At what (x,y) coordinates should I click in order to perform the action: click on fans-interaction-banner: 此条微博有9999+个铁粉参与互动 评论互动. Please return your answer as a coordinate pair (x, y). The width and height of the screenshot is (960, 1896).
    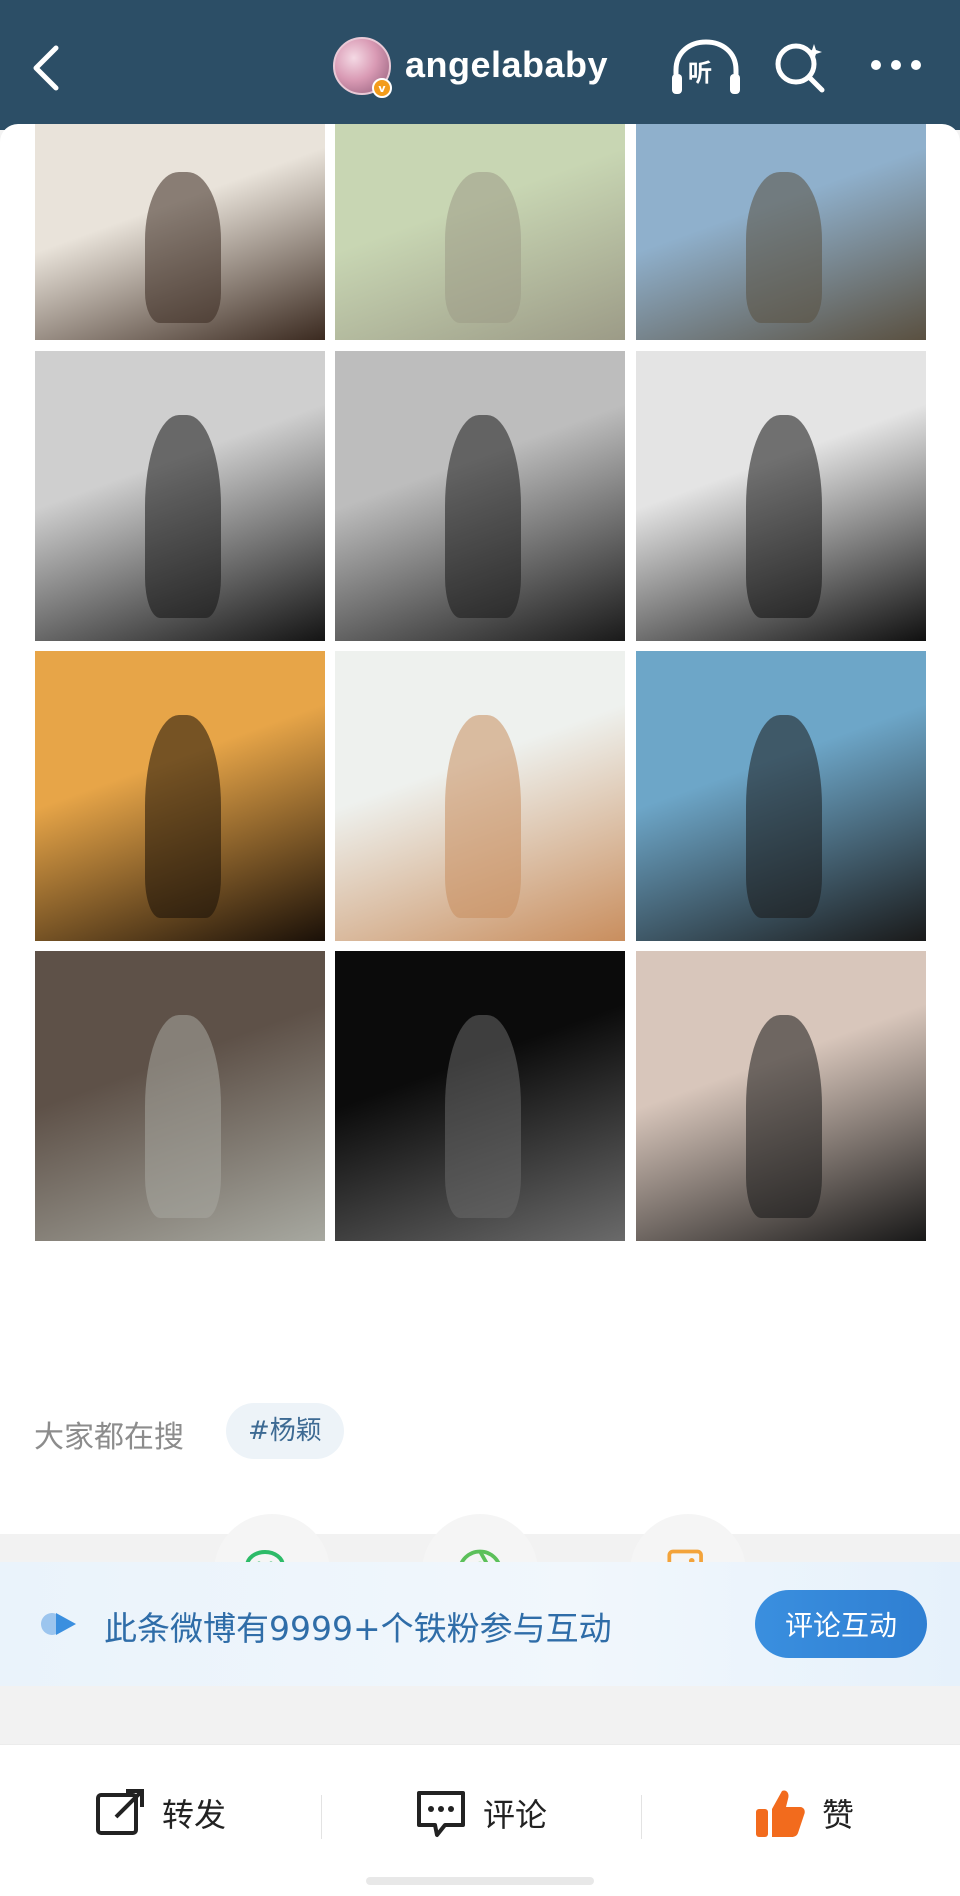
    Looking at the image, I should click on (480, 1624).